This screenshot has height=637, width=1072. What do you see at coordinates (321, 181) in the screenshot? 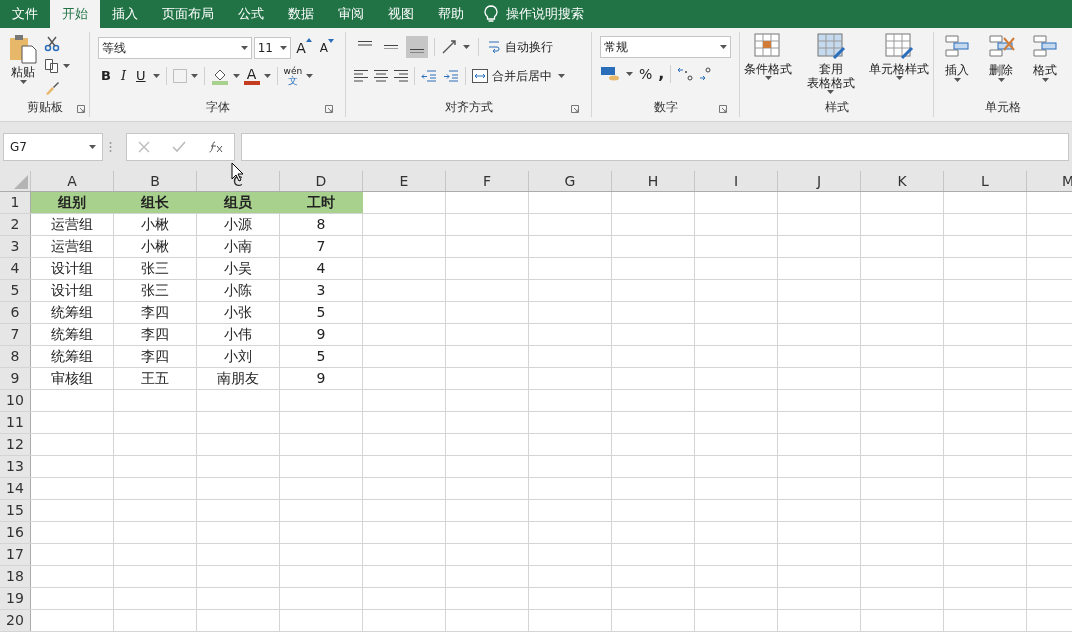
I see `column-header: D` at bounding box center [321, 181].